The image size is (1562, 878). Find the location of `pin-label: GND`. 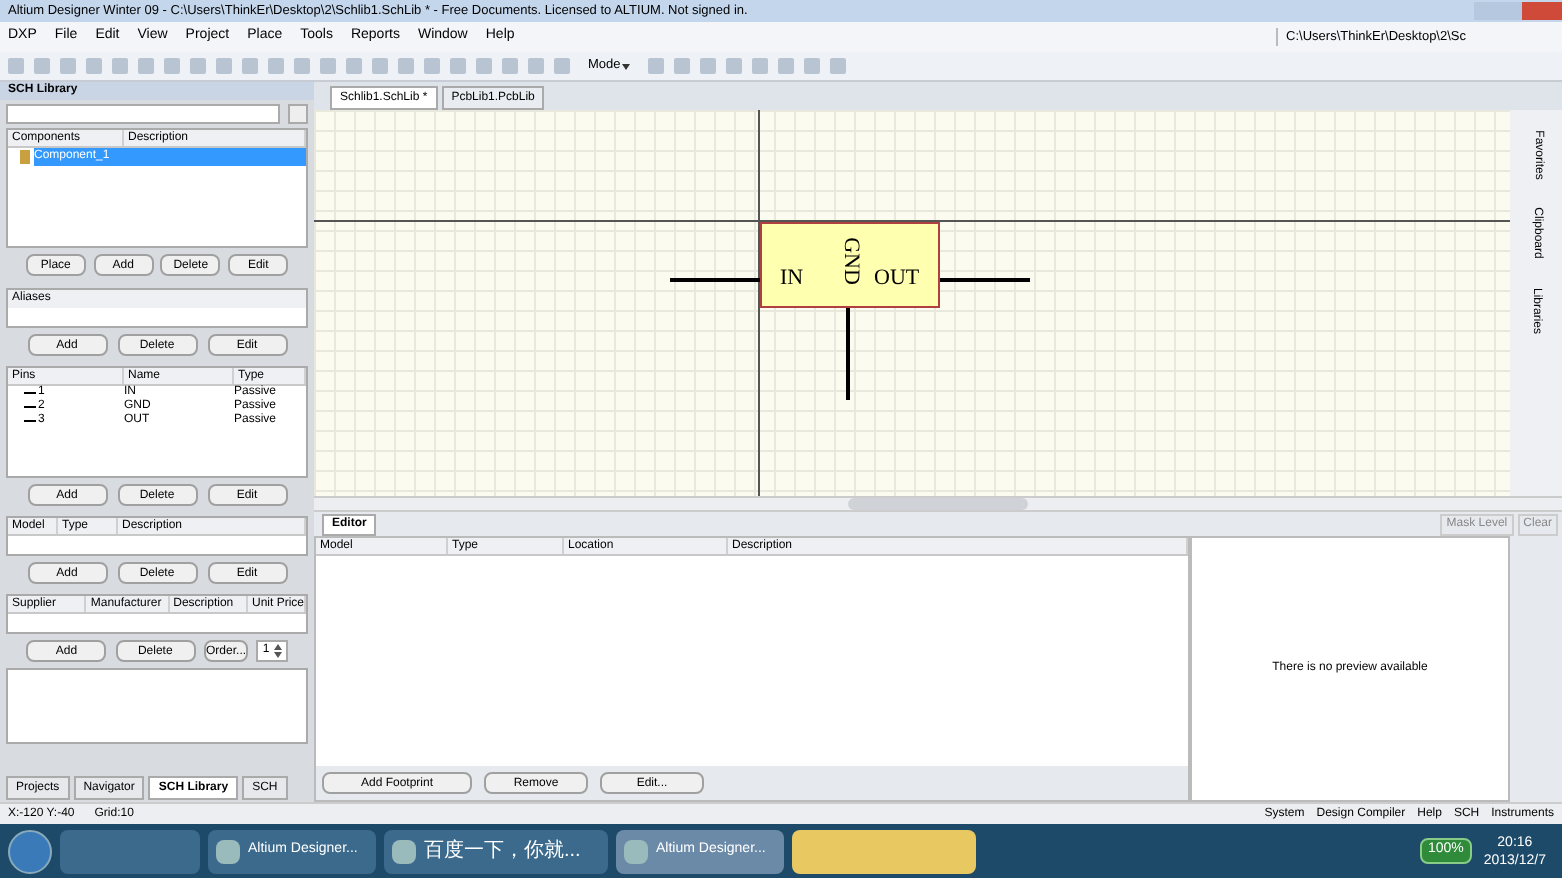

pin-label: GND is located at coordinates (849, 261).